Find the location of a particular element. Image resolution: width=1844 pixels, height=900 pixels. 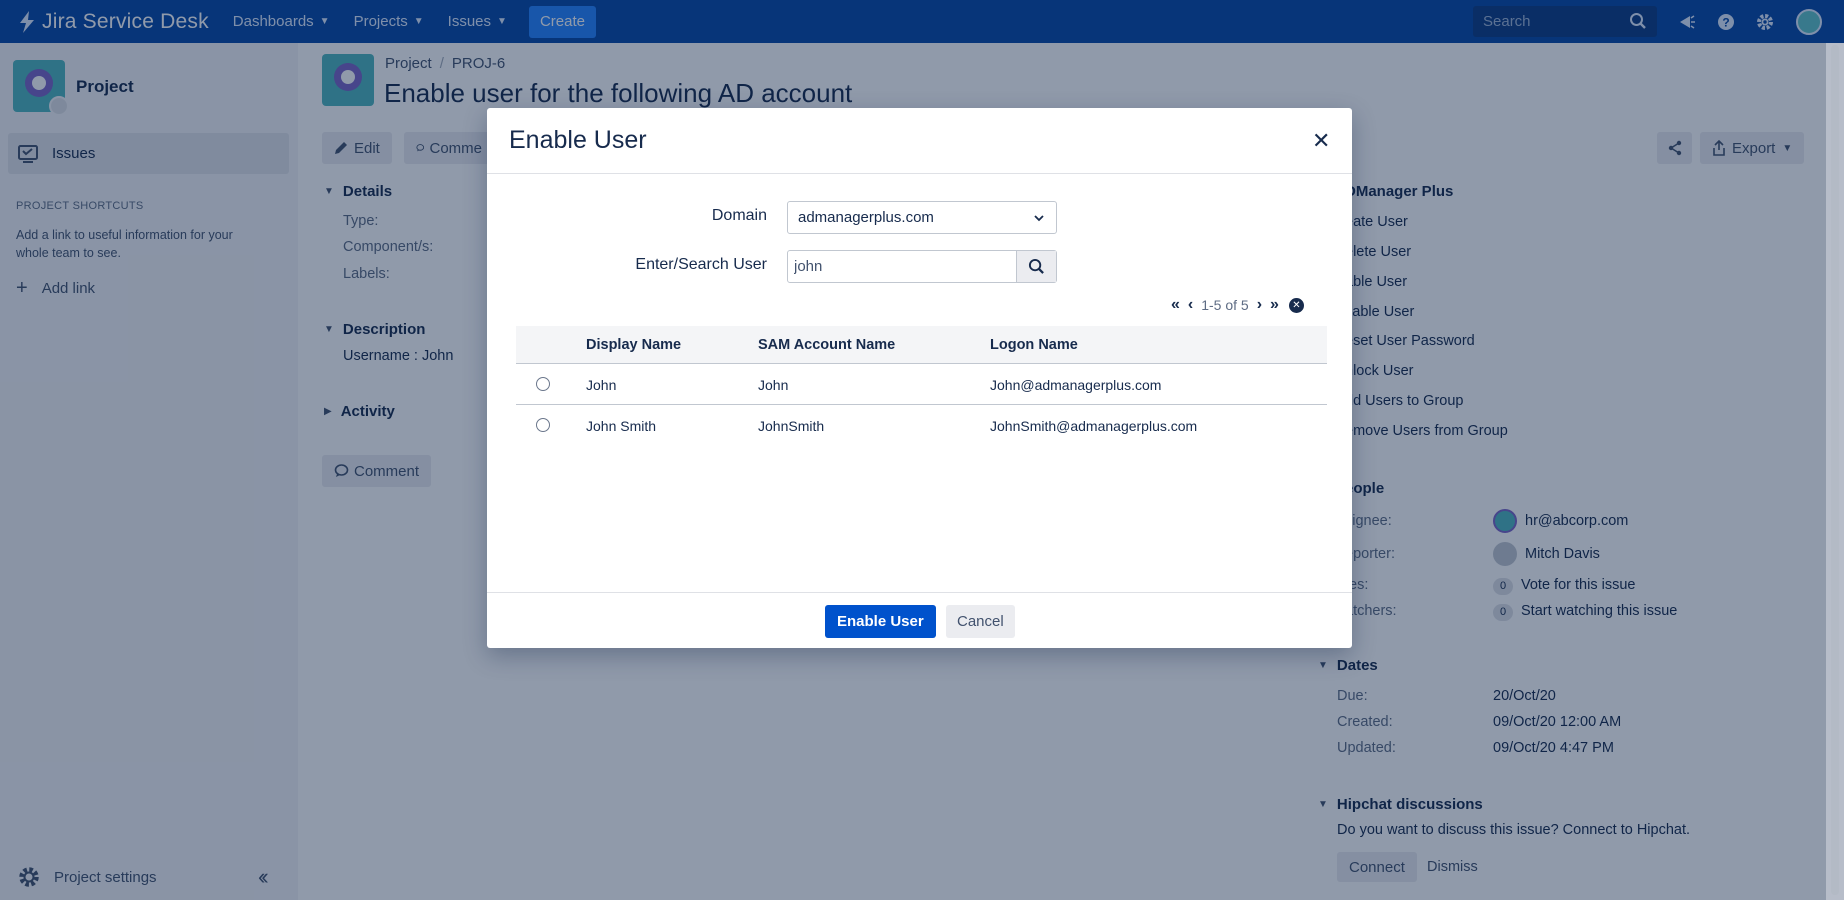

search-user-field is located at coordinates (922, 266).